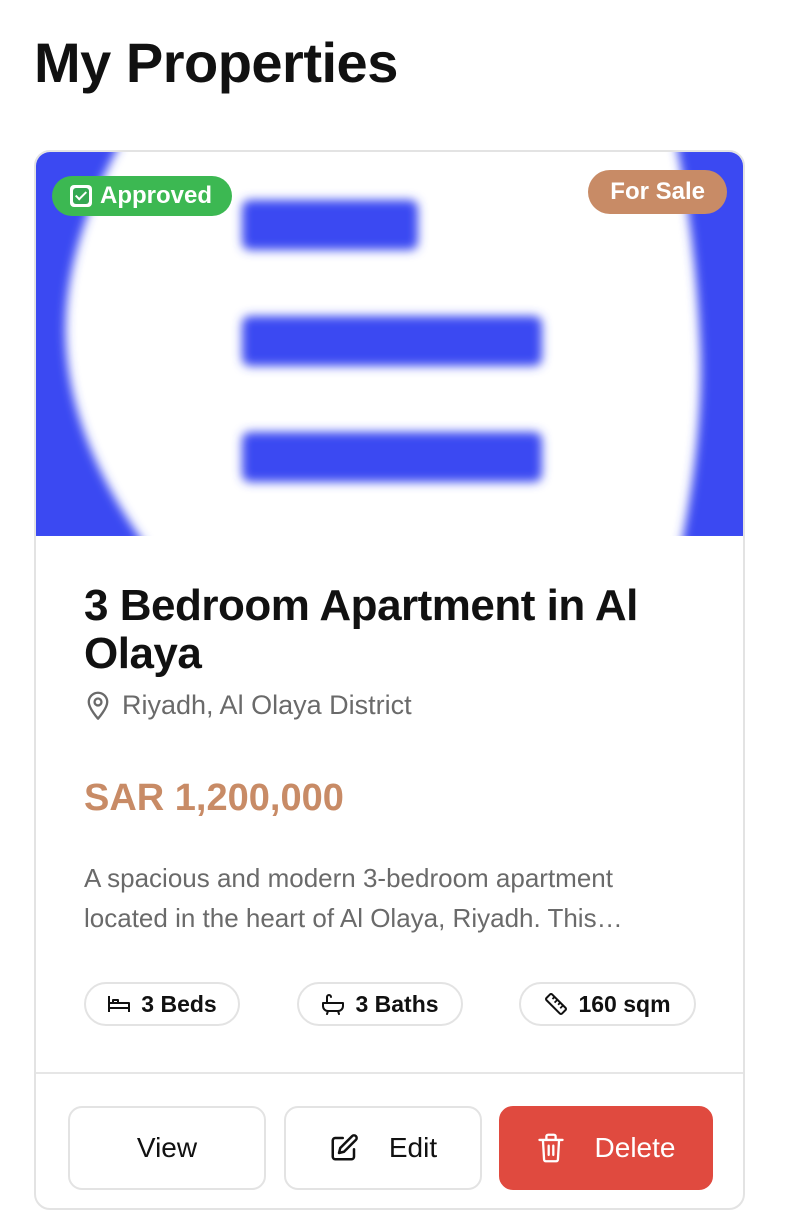  Describe the element at coordinates (413, 1147) in the screenshot. I see `edit-button-label: Edit` at that location.